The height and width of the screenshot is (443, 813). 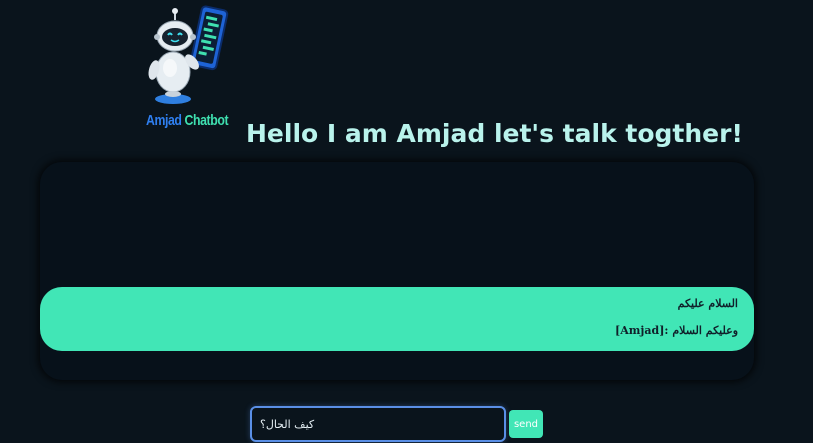 What do you see at coordinates (378, 424) in the screenshot?
I see `message-input` at bounding box center [378, 424].